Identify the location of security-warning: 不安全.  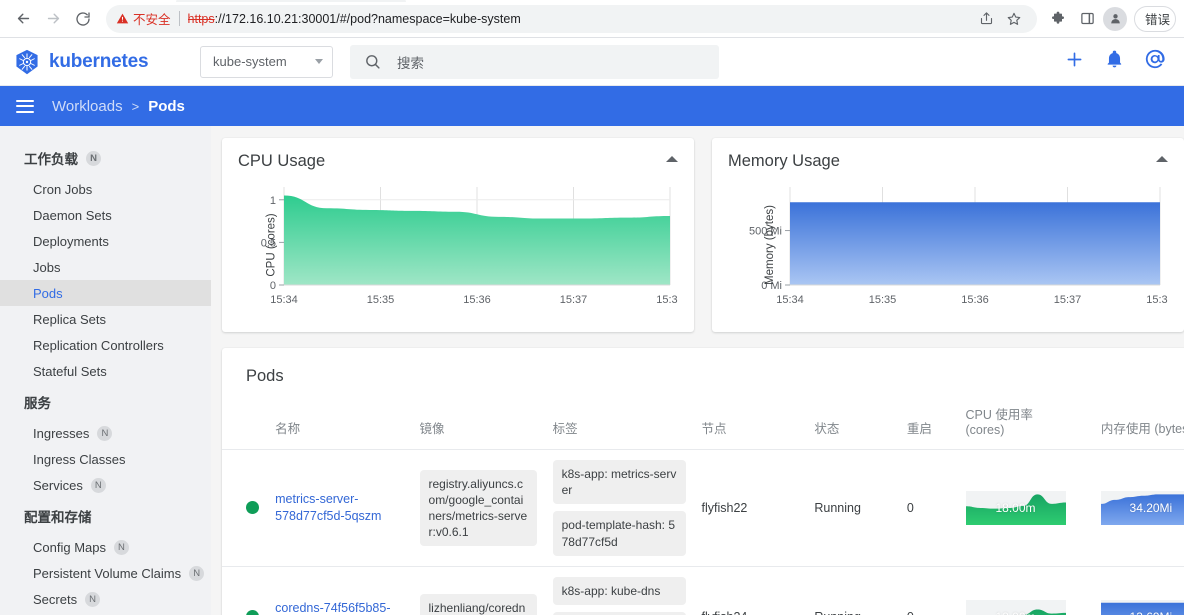
(143, 18).